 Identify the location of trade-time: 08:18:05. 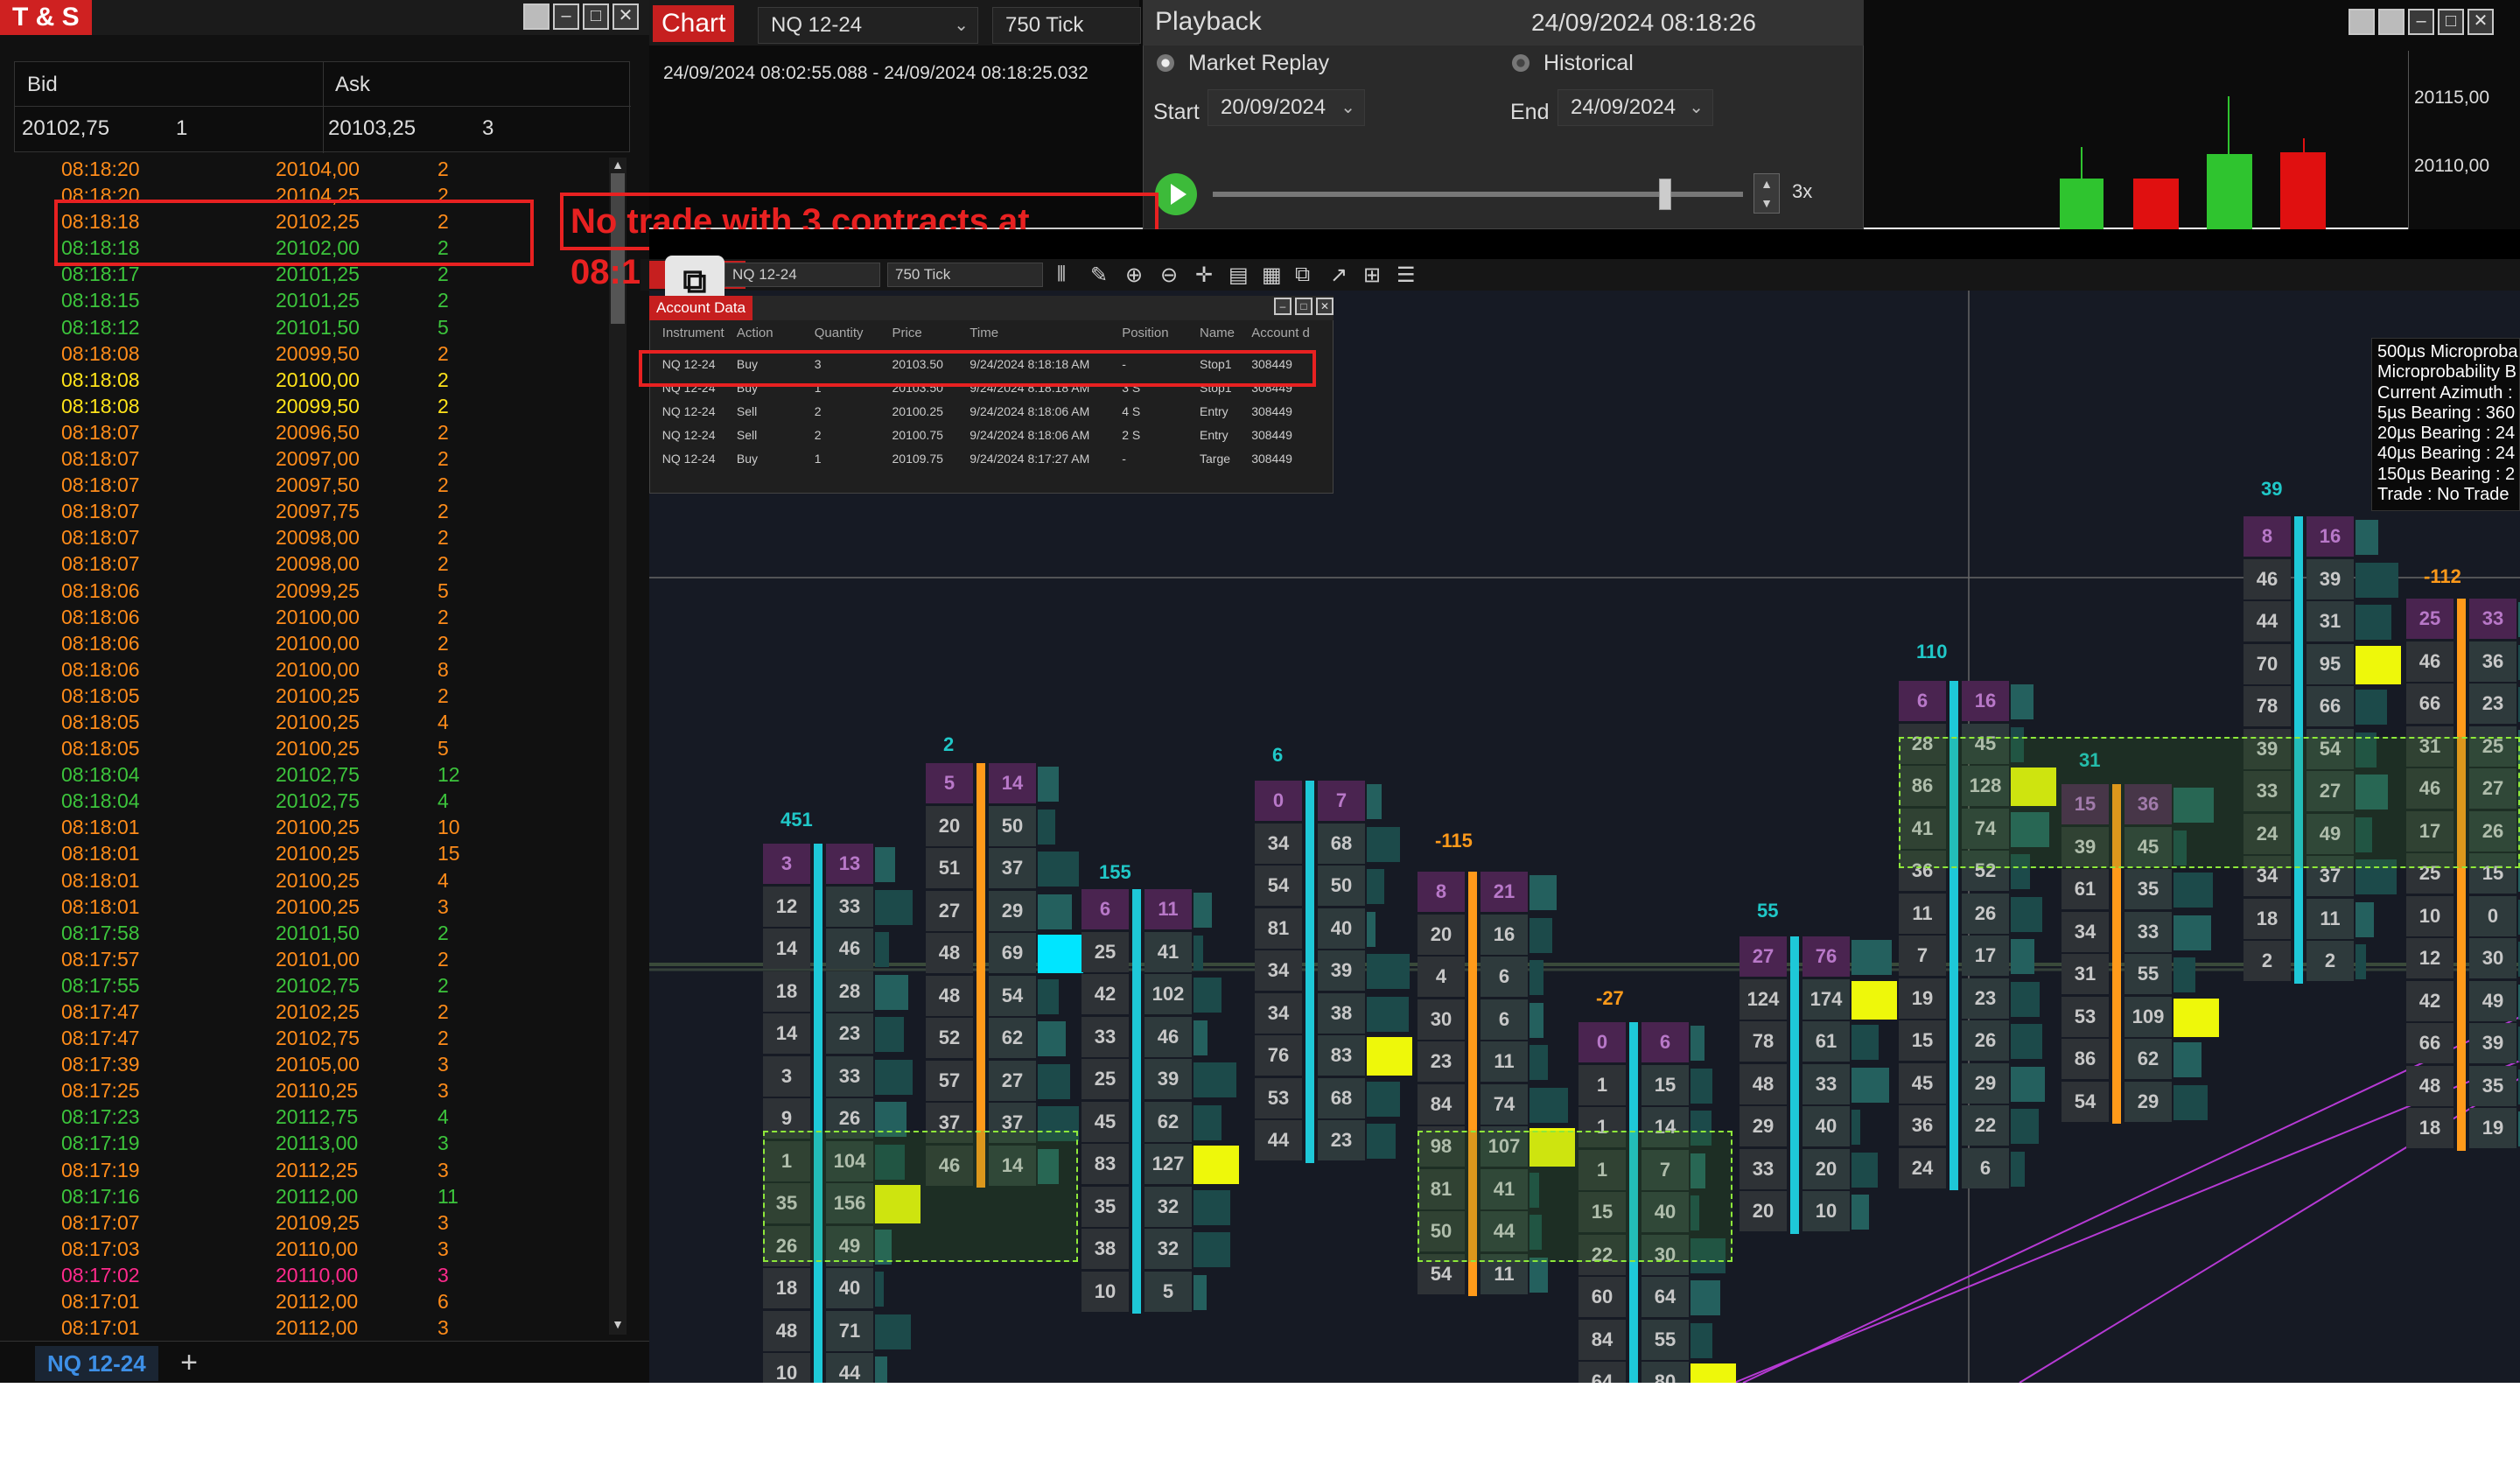
(100, 721).